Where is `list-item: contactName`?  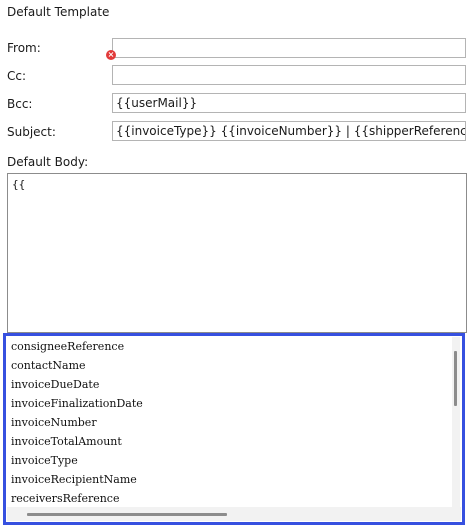 list-item: contactName is located at coordinates (229, 365).